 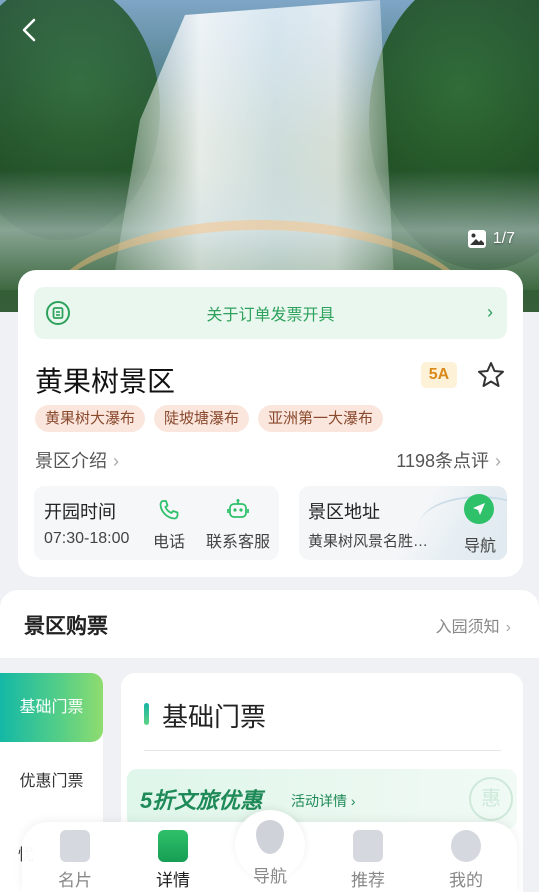 What do you see at coordinates (344, 512) in the screenshot?
I see `address-title: 景区地址` at bounding box center [344, 512].